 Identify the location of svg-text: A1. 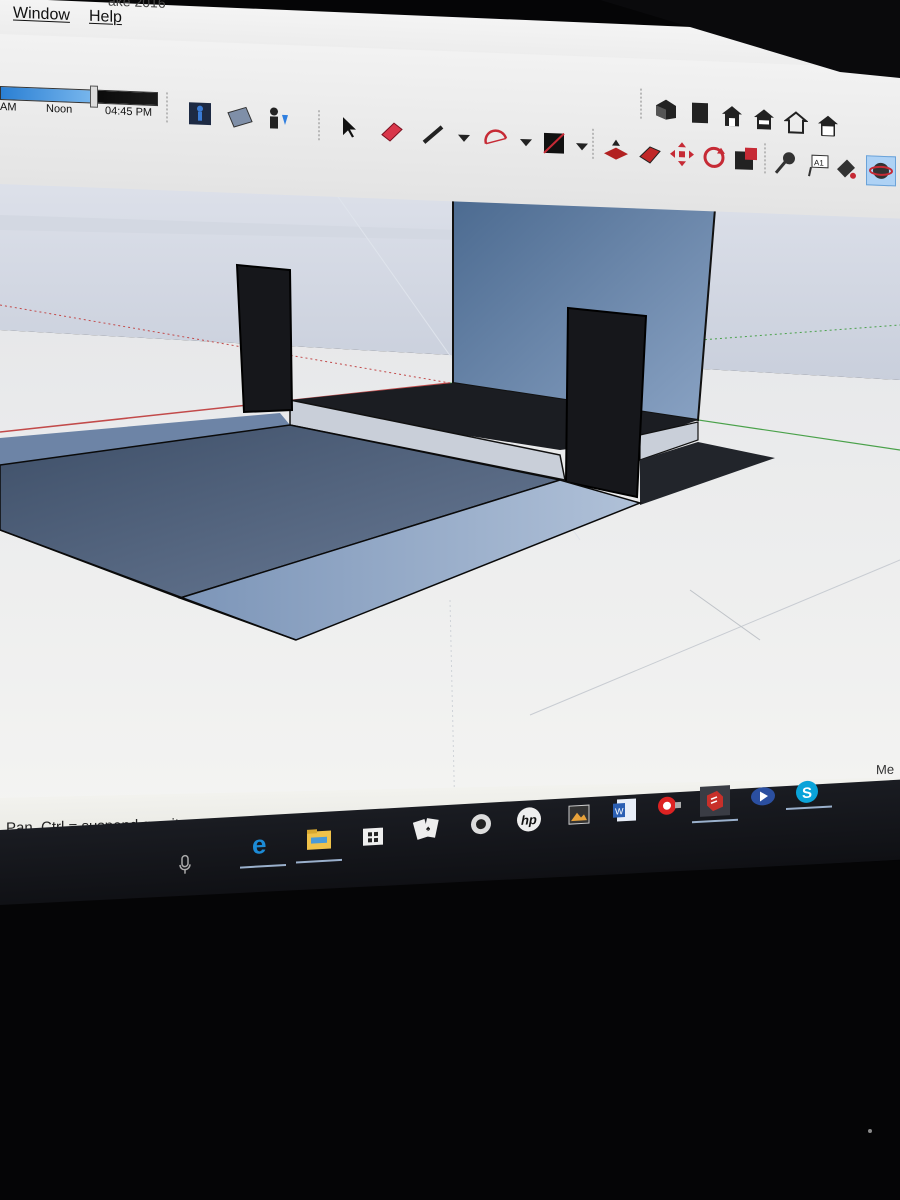
(819, 162).